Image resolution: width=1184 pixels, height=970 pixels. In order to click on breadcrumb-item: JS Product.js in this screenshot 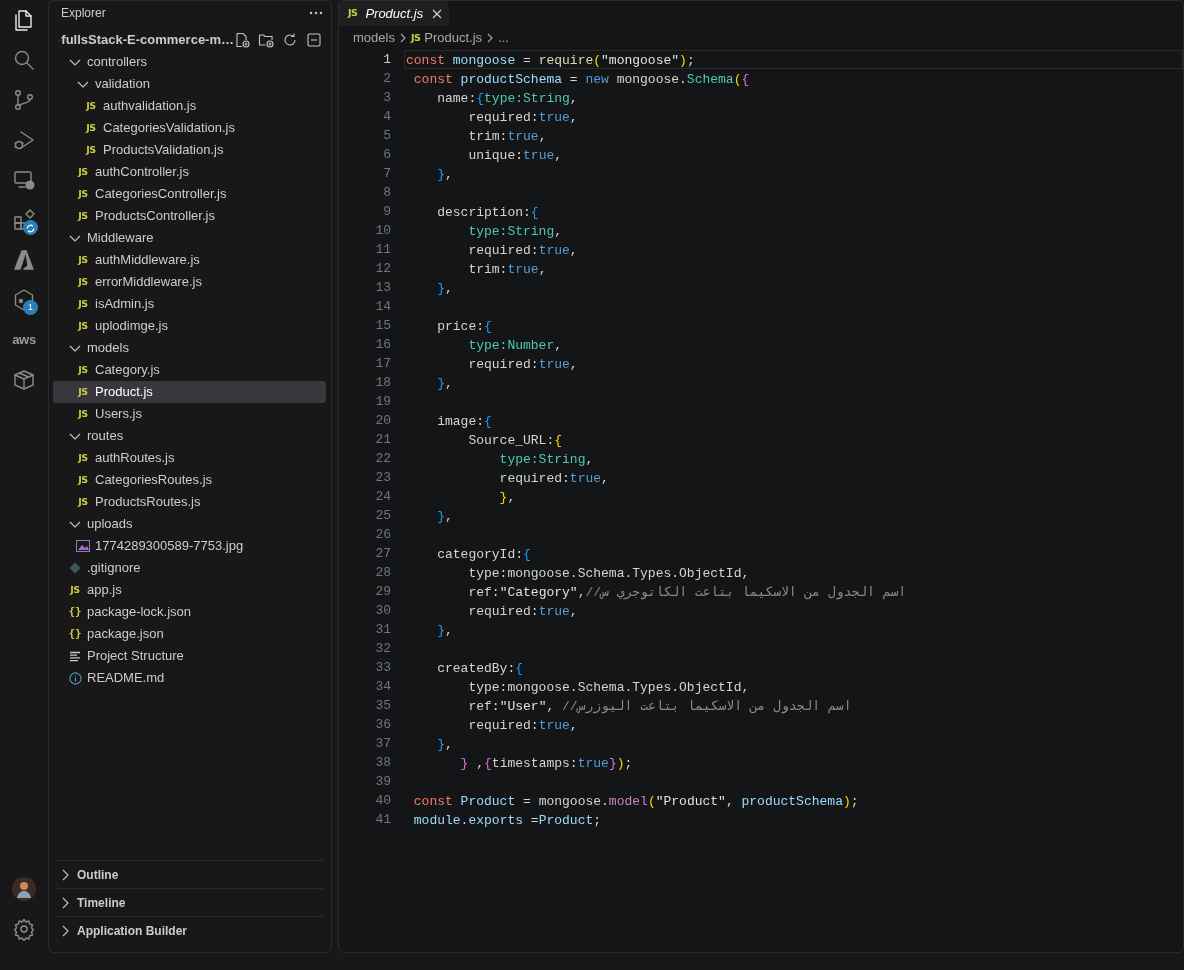, I will do `click(446, 38)`.